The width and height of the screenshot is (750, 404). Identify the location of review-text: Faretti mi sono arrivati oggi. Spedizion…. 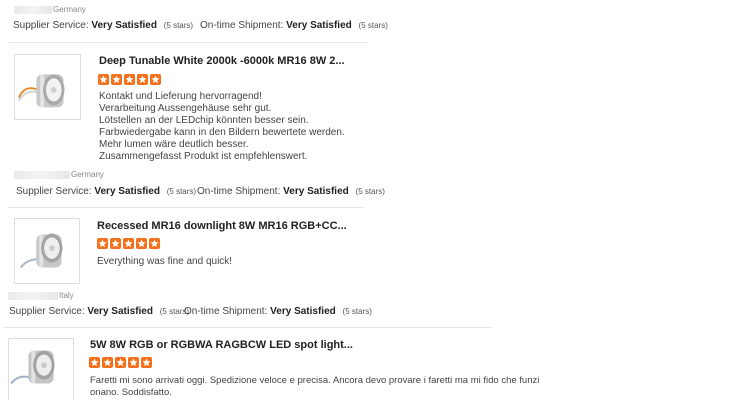
(315, 386).